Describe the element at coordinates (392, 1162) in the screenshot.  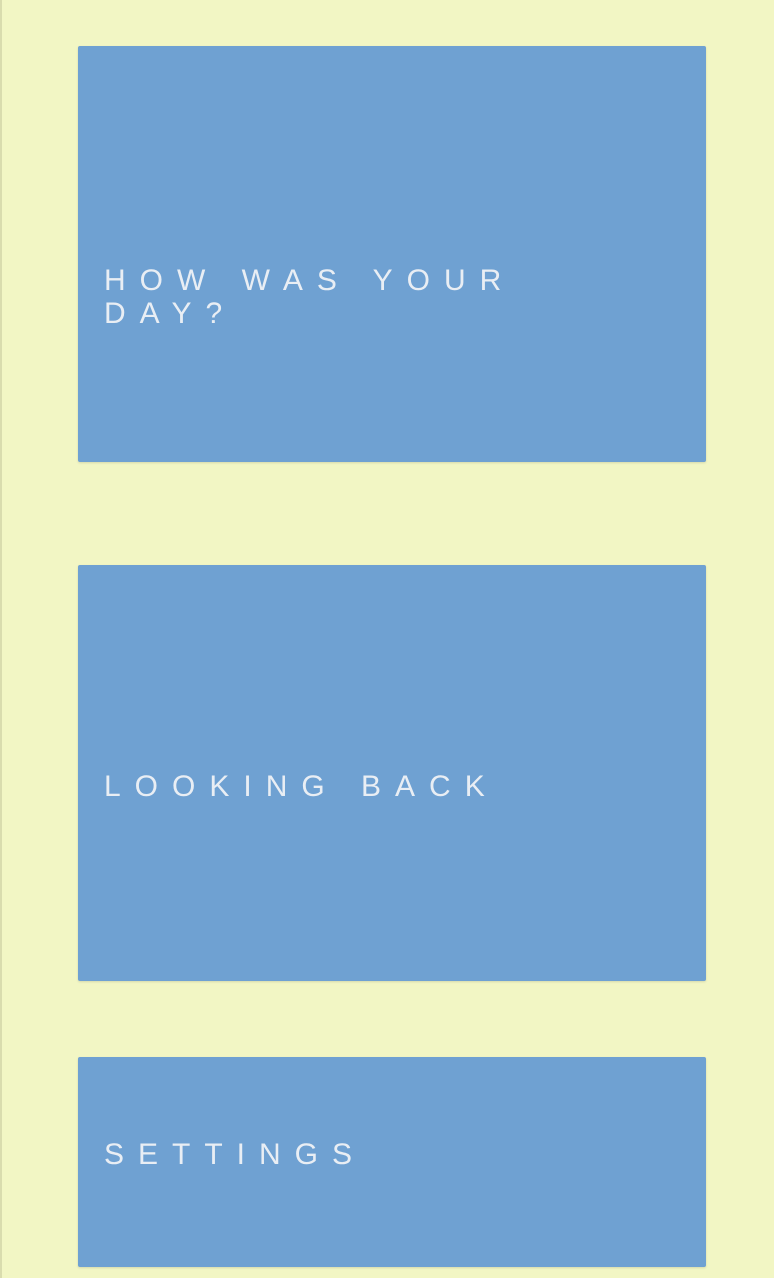
I see `settings-button: SETTINGS` at that location.